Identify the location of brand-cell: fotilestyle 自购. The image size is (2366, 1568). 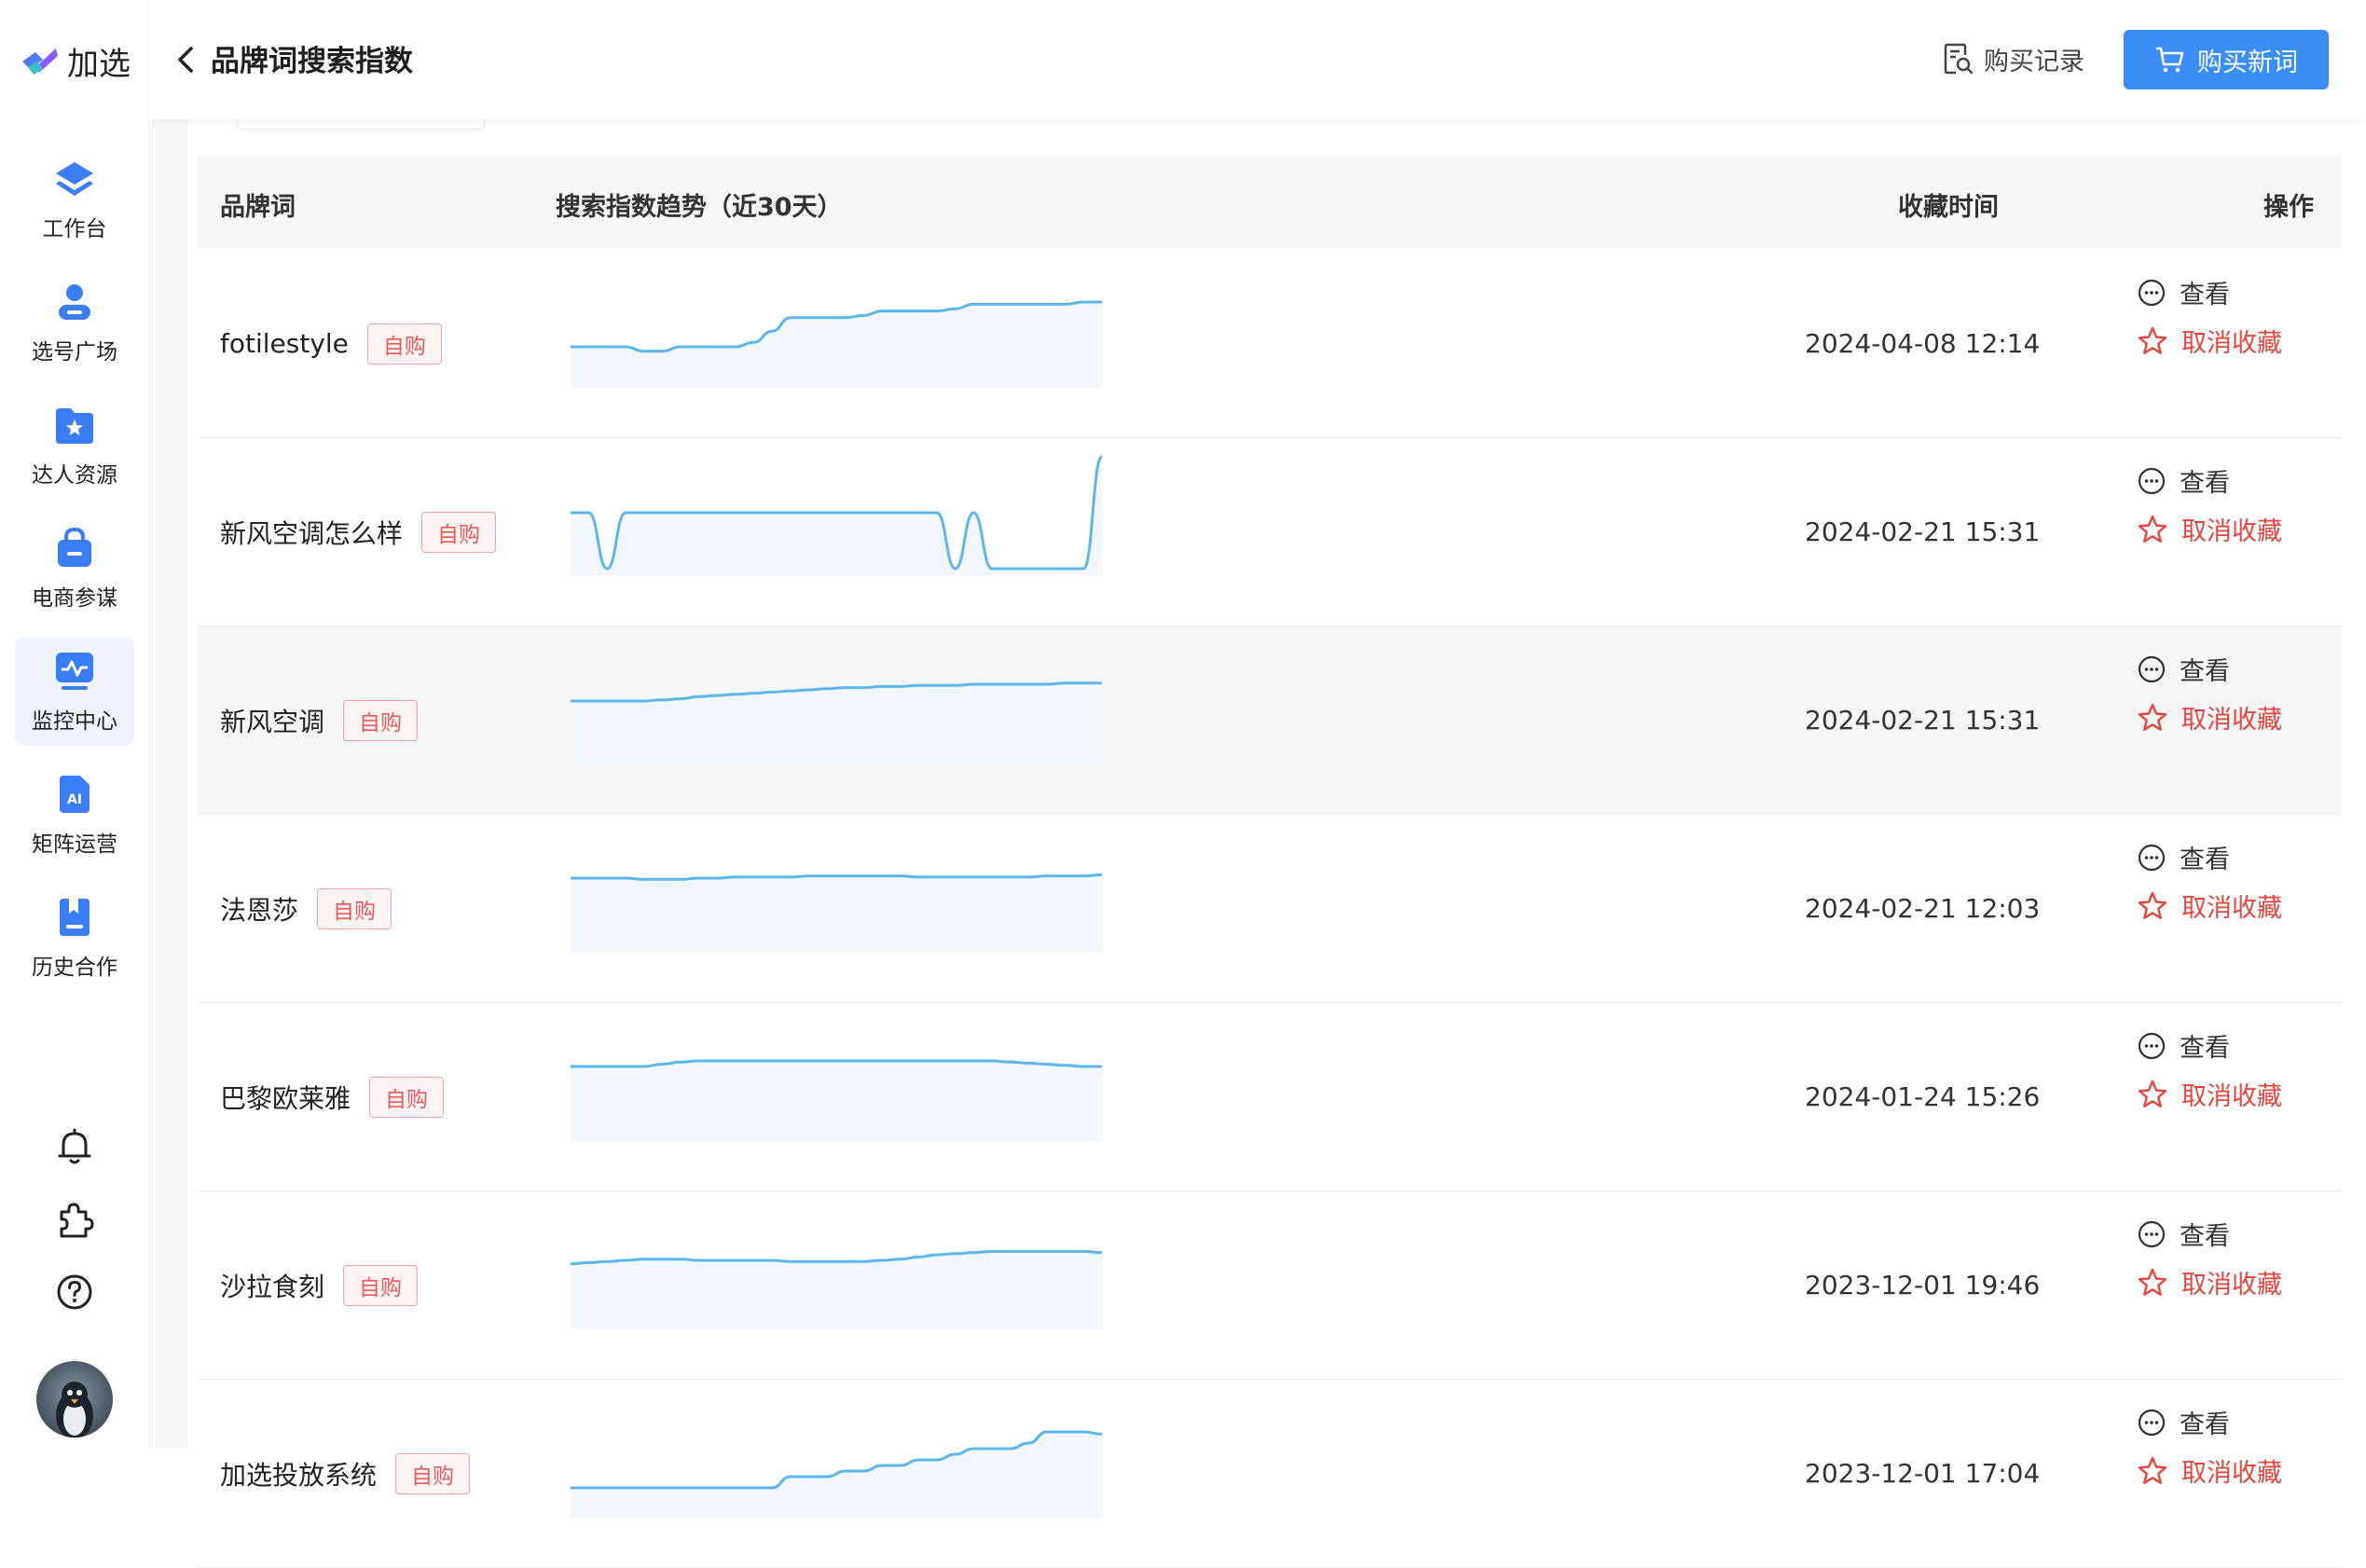
(331, 343).